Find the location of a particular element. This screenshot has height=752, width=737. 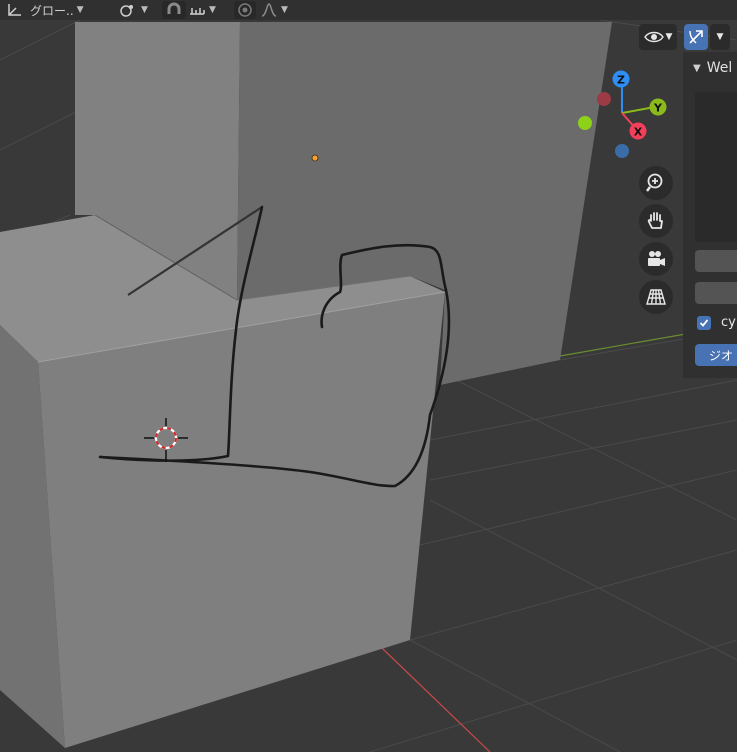

panel-list-box is located at coordinates (716, 167).